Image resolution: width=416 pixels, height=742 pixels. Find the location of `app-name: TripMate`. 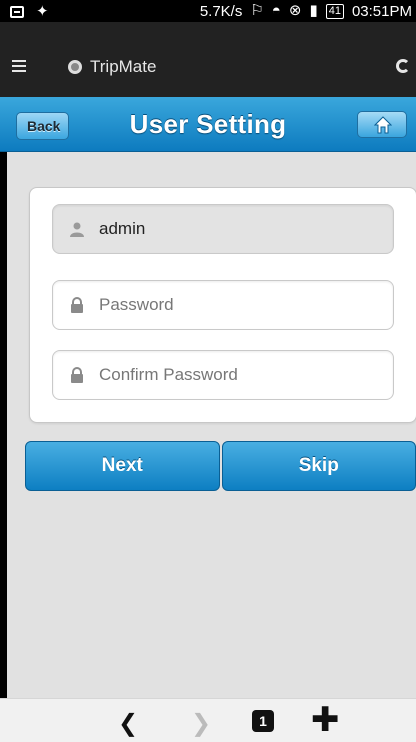

app-name: TripMate is located at coordinates (123, 66).